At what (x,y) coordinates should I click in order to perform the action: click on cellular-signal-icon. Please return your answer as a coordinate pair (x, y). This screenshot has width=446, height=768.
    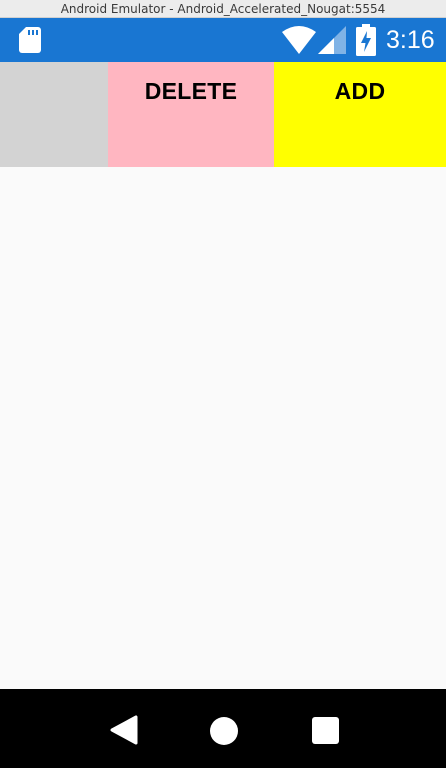
    Looking at the image, I should click on (332, 40).